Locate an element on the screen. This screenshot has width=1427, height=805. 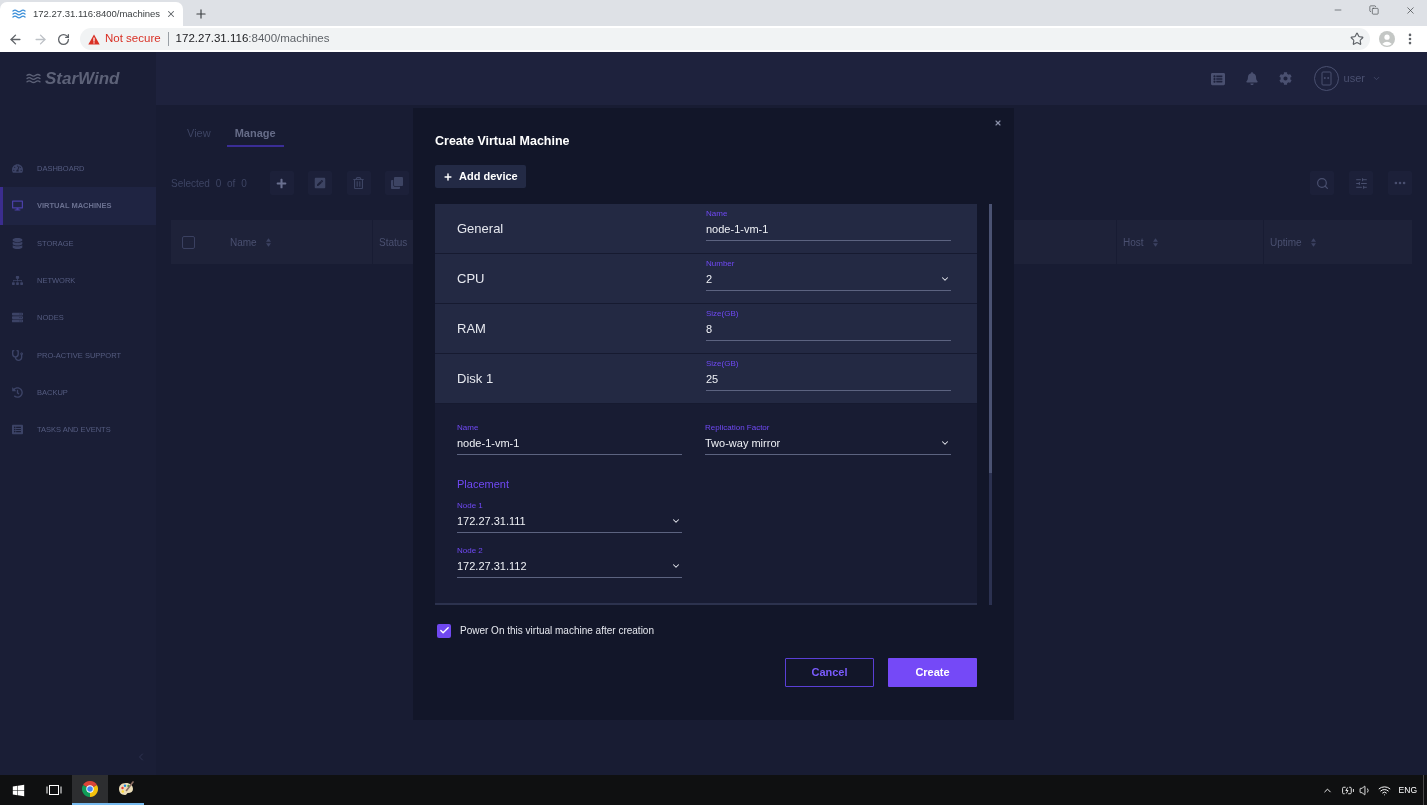
browser-tab: 172.27.31.116:8400/machines is located at coordinates (91, 14).